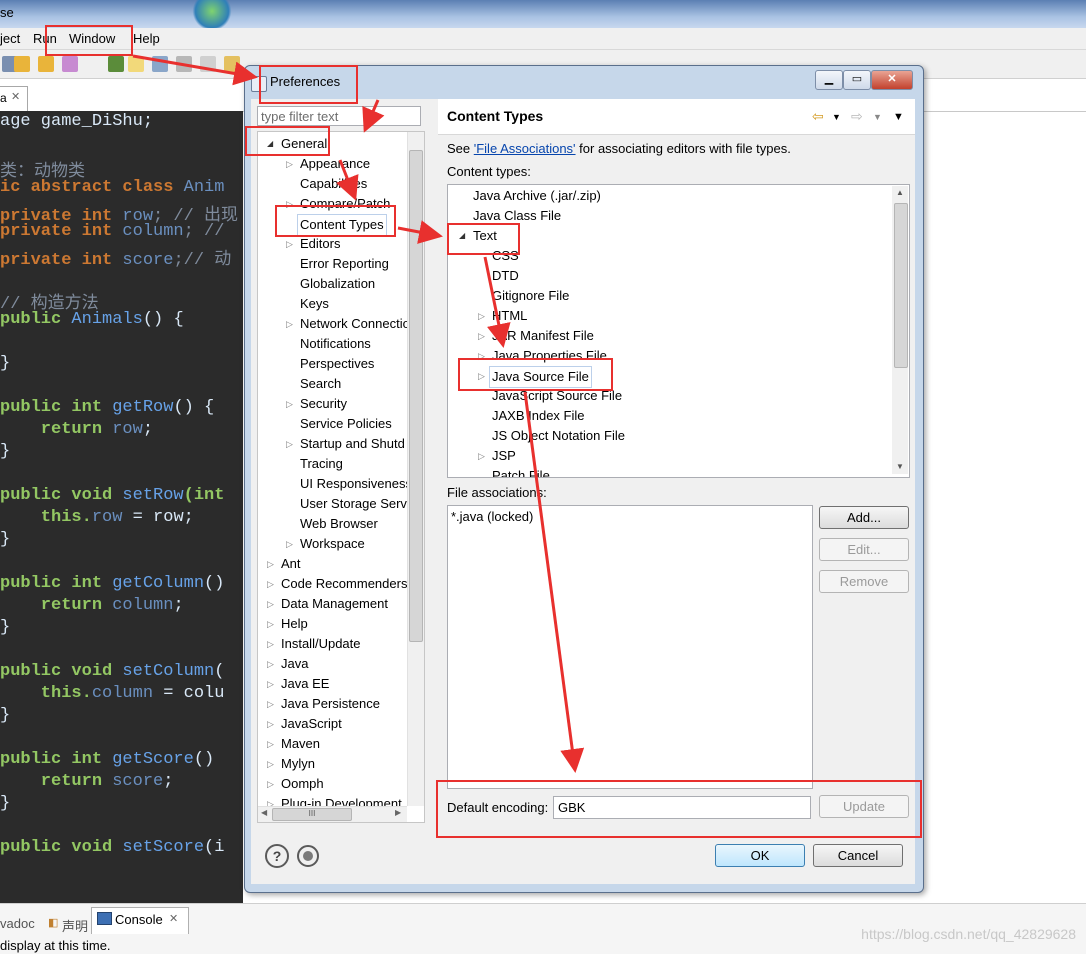 The image size is (1086, 954). What do you see at coordinates (554, 582) in the screenshot?
I see `arrow-java-source-to-encoding` at bounding box center [554, 582].